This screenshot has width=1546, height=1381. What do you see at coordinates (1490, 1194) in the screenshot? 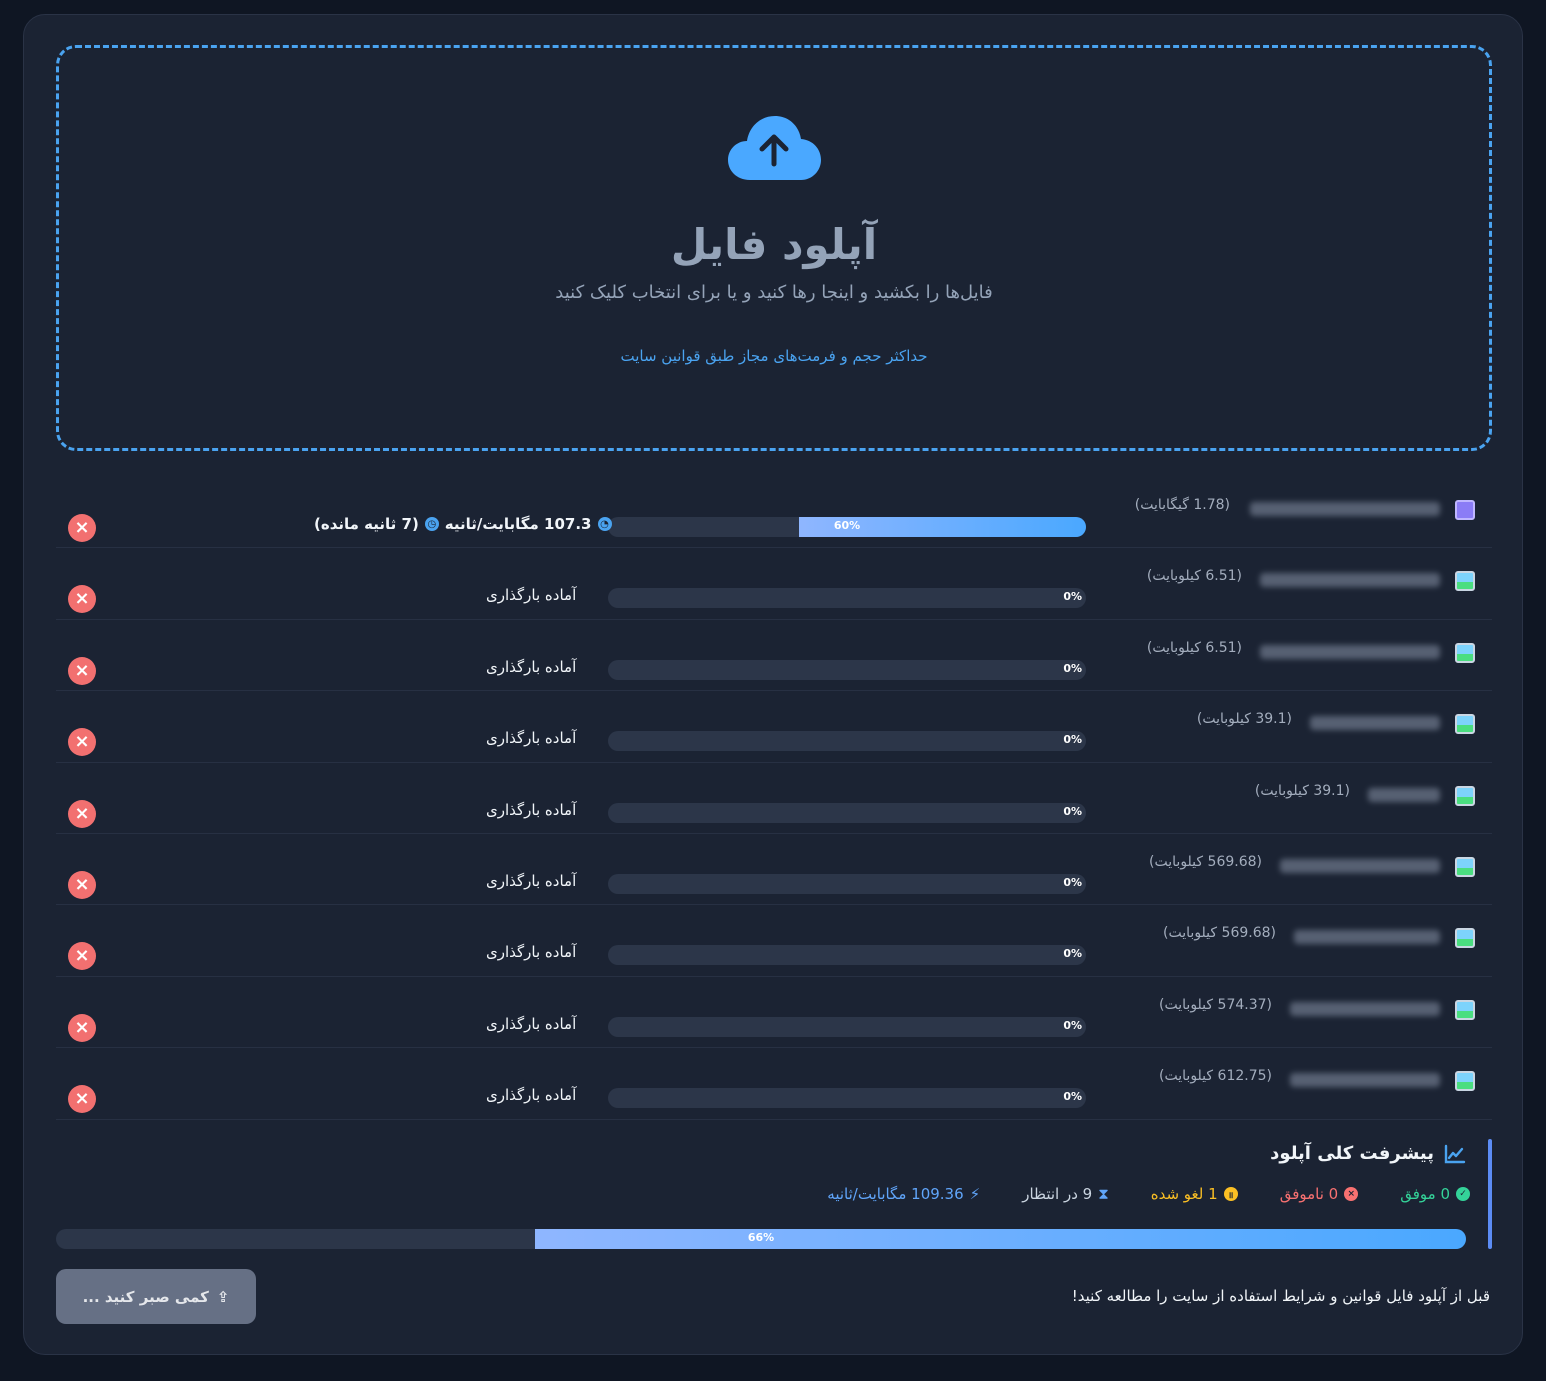
I see `accent-bar` at bounding box center [1490, 1194].